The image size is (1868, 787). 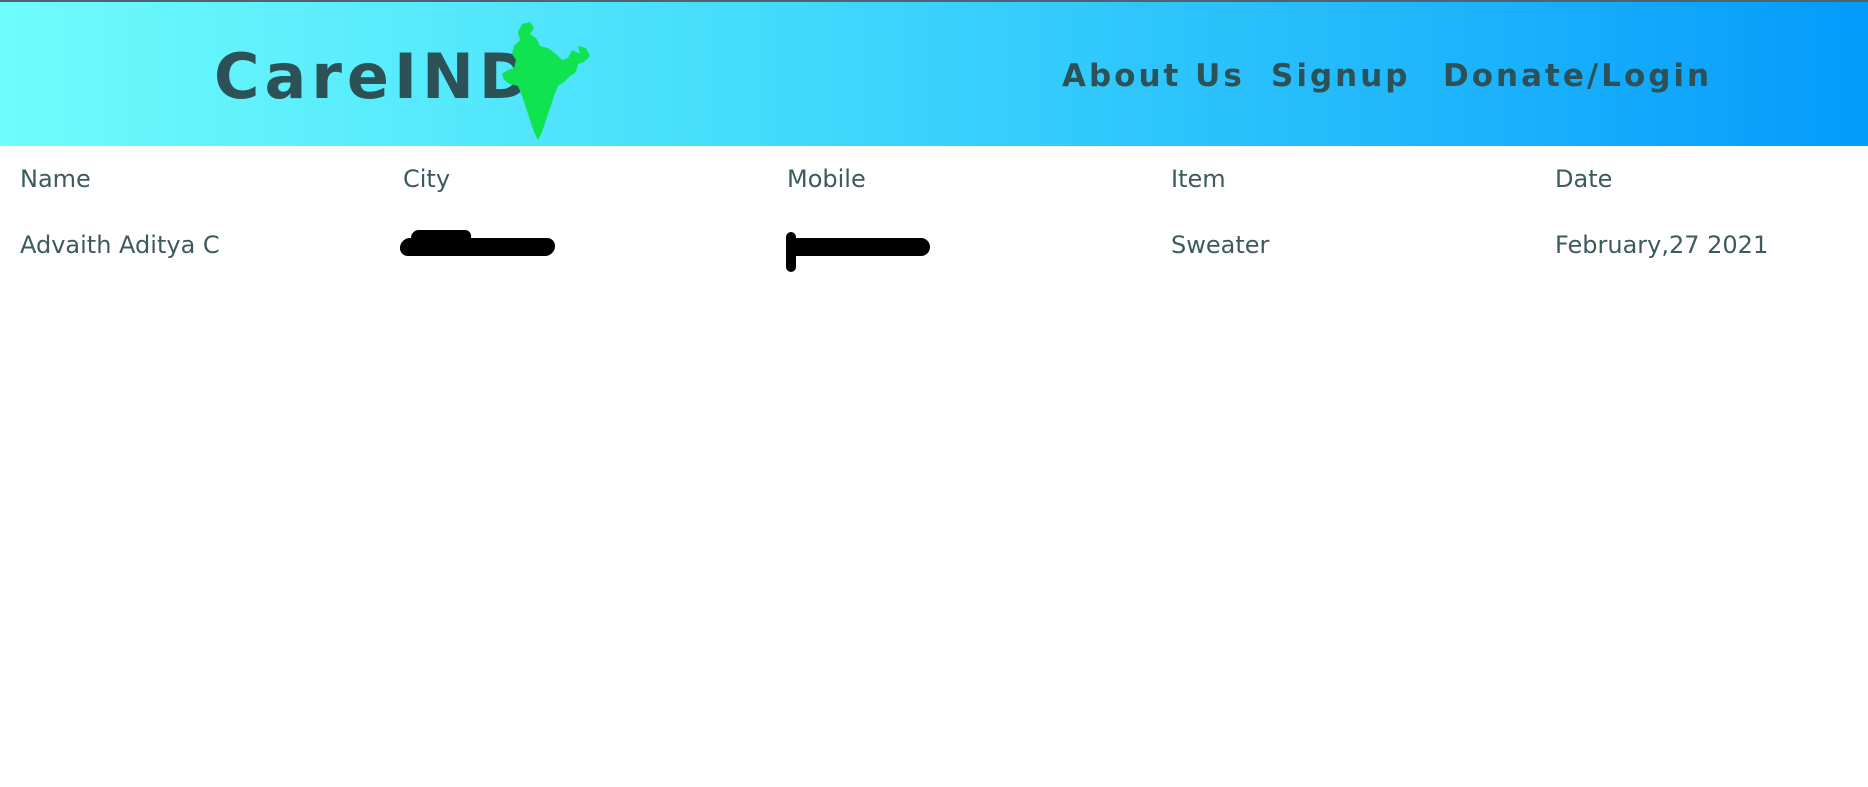 What do you see at coordinates (858, 252) in the screenshot?
I see `mobile-redaction-mark` at bounding box center [858, 252].